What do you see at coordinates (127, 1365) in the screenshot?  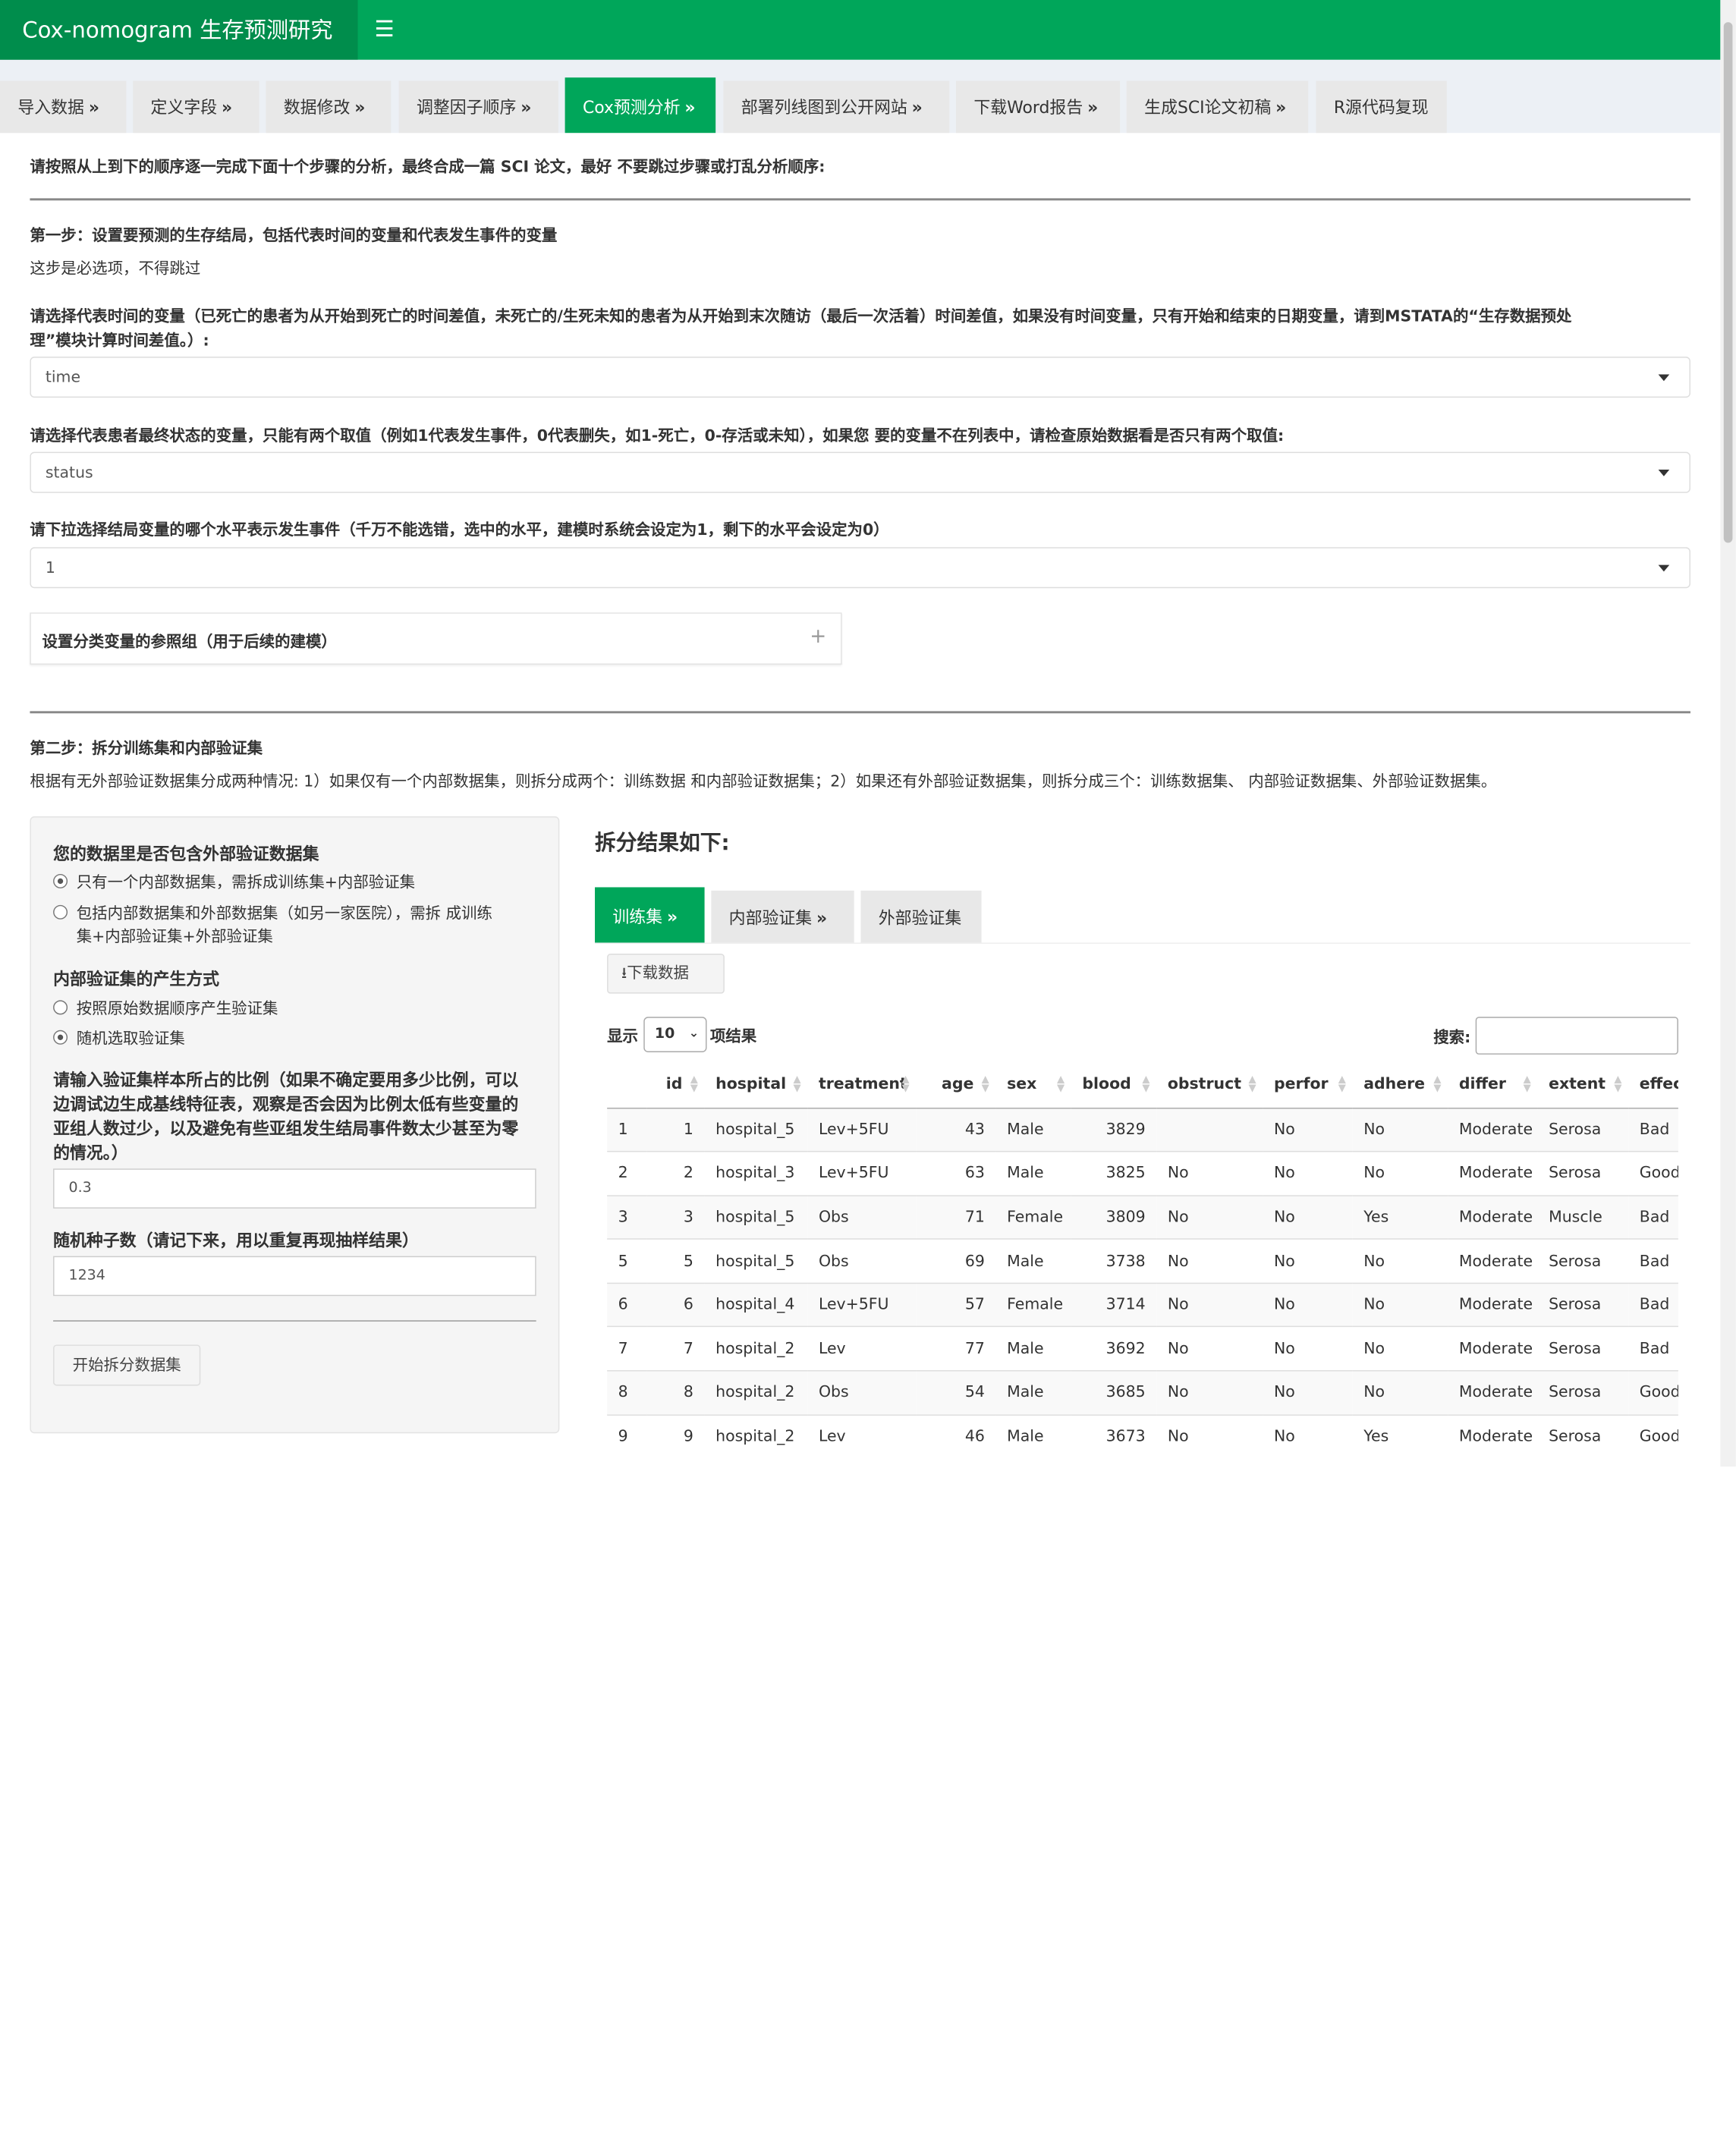 I see `split-dataset-button: 开始拆分数据集` at bounding box center [127, 1365].